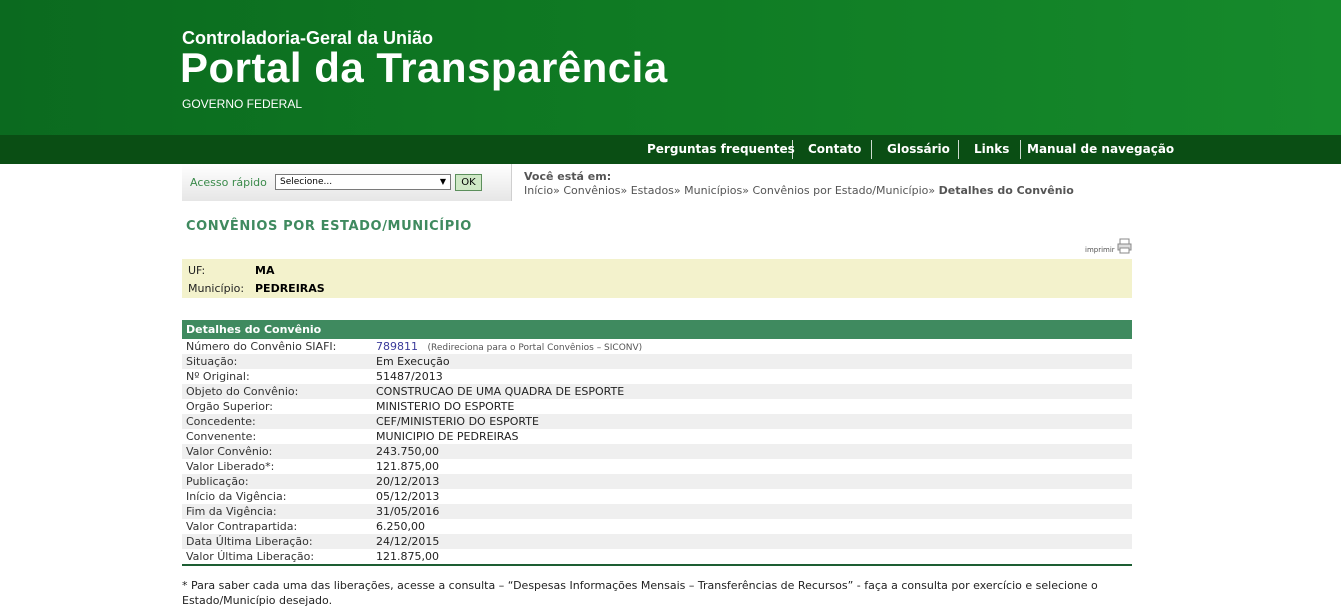 Image resolution: width=1341 pixels, height=609 pixels. Describe the element at coordinates (657, 526) in the screenshot. I see `detail-row: Valor Contrapartida: 6.250,00` at that location.